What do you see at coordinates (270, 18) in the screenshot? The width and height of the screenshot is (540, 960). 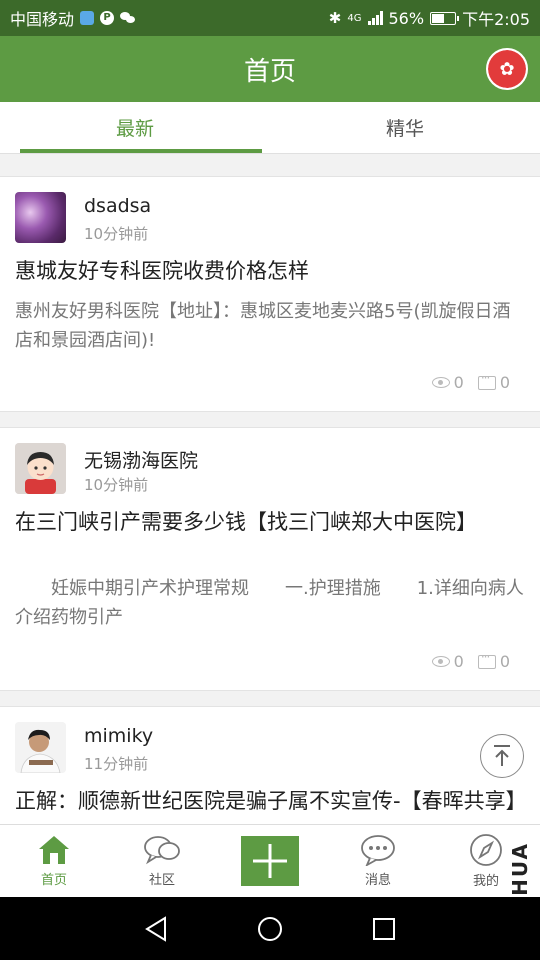 I see `status-bar: 中国移动 P ✱ 4G 56% 下午2:05` at bounding box center [270, 18].